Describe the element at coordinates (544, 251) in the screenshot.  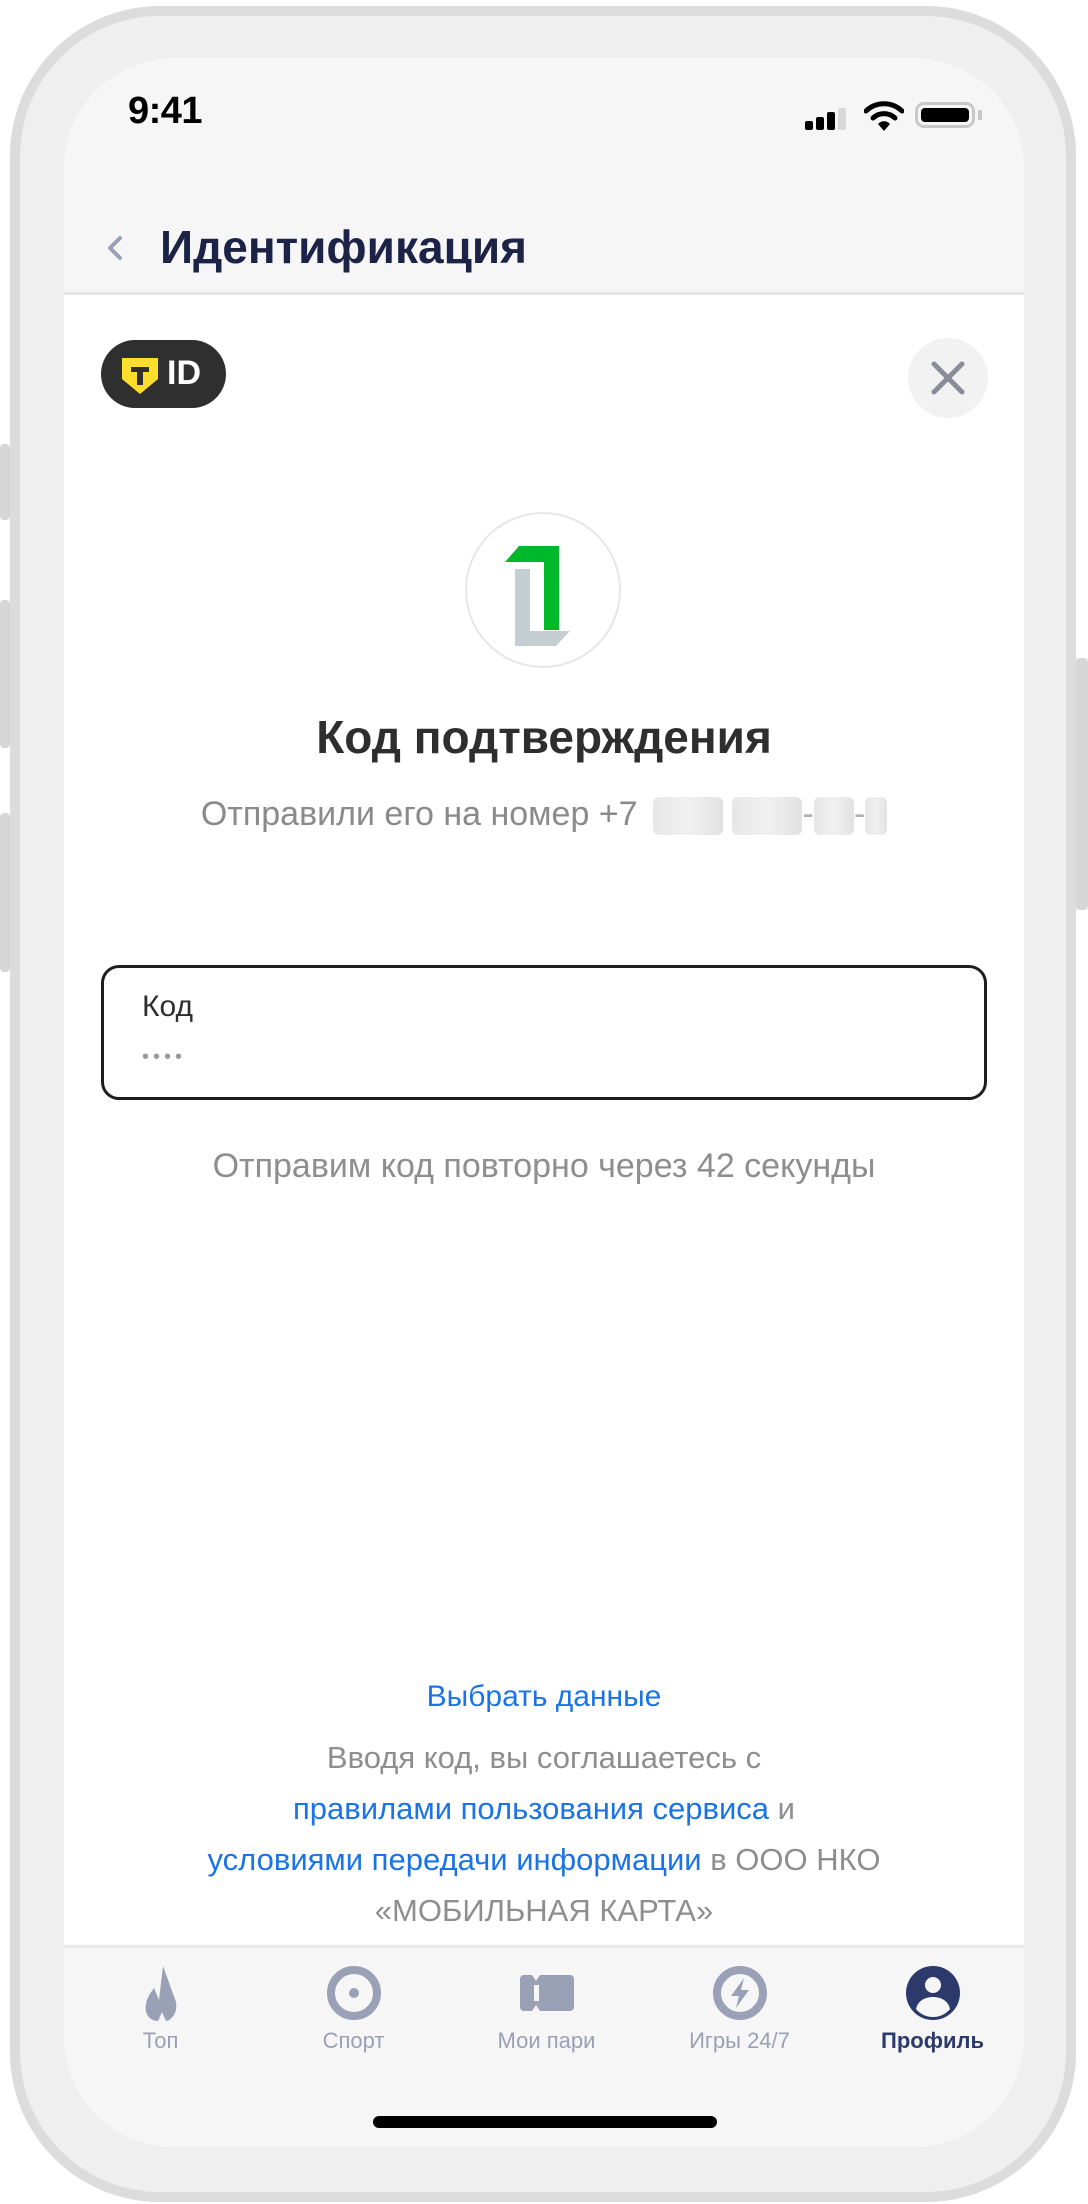
I see `page-header: Идентификация` at that location.